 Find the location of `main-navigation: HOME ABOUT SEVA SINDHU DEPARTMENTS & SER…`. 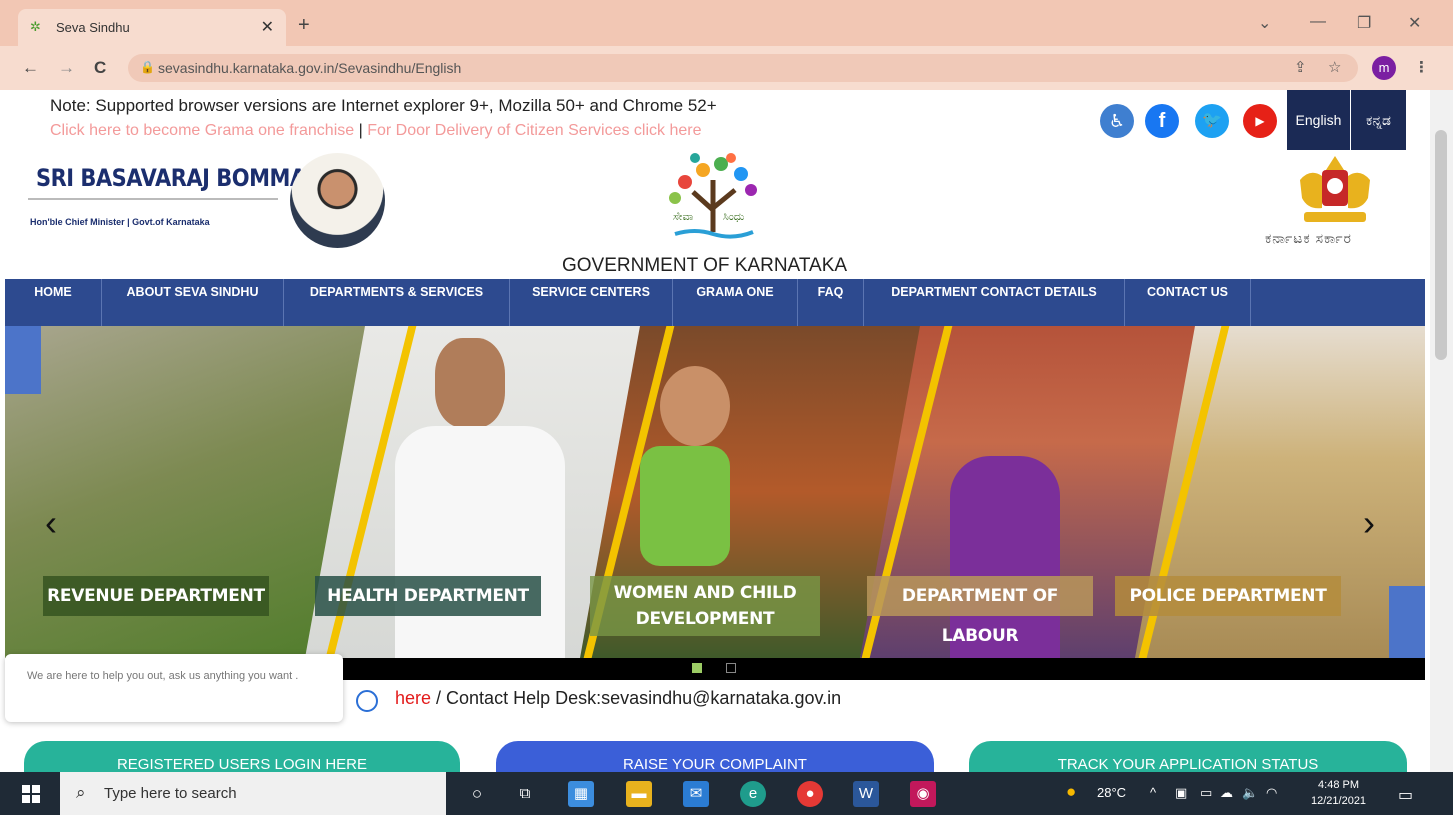

main-navigation: HOME ABOUT SEVA SINDHU DEPARTMENTS & SER… is located at coordinates (715, 302).